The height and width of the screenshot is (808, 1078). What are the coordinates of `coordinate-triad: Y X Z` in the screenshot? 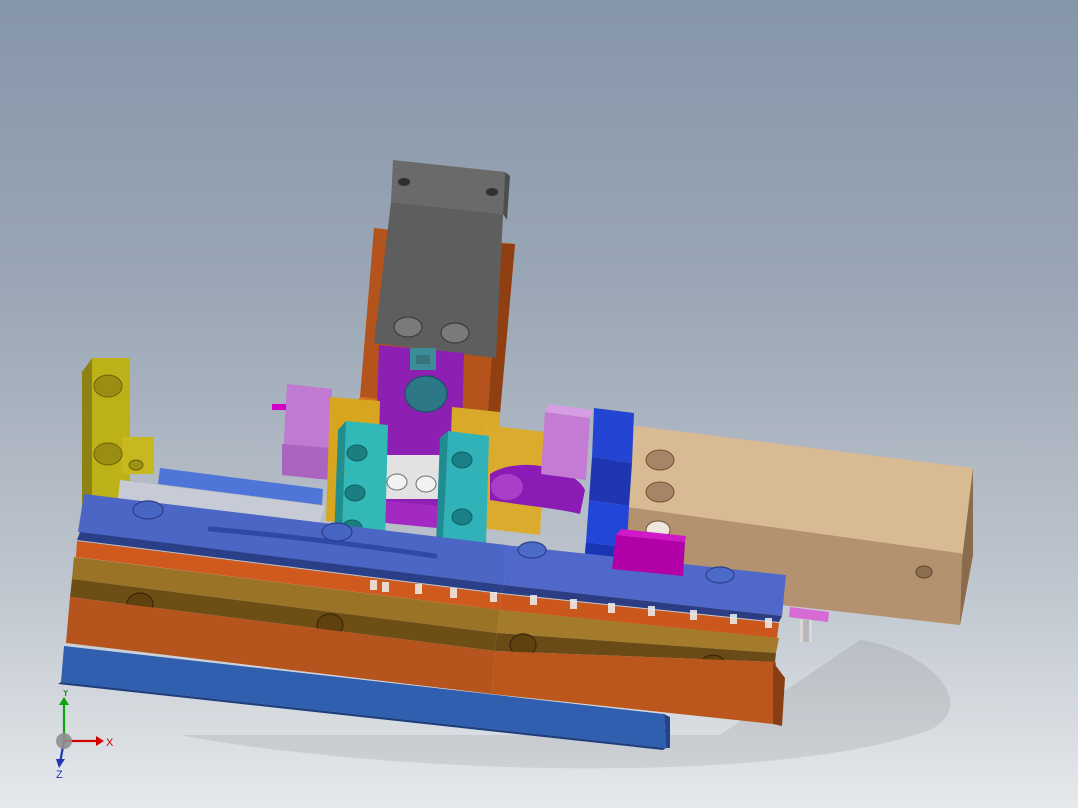 It's located at (85, 735).